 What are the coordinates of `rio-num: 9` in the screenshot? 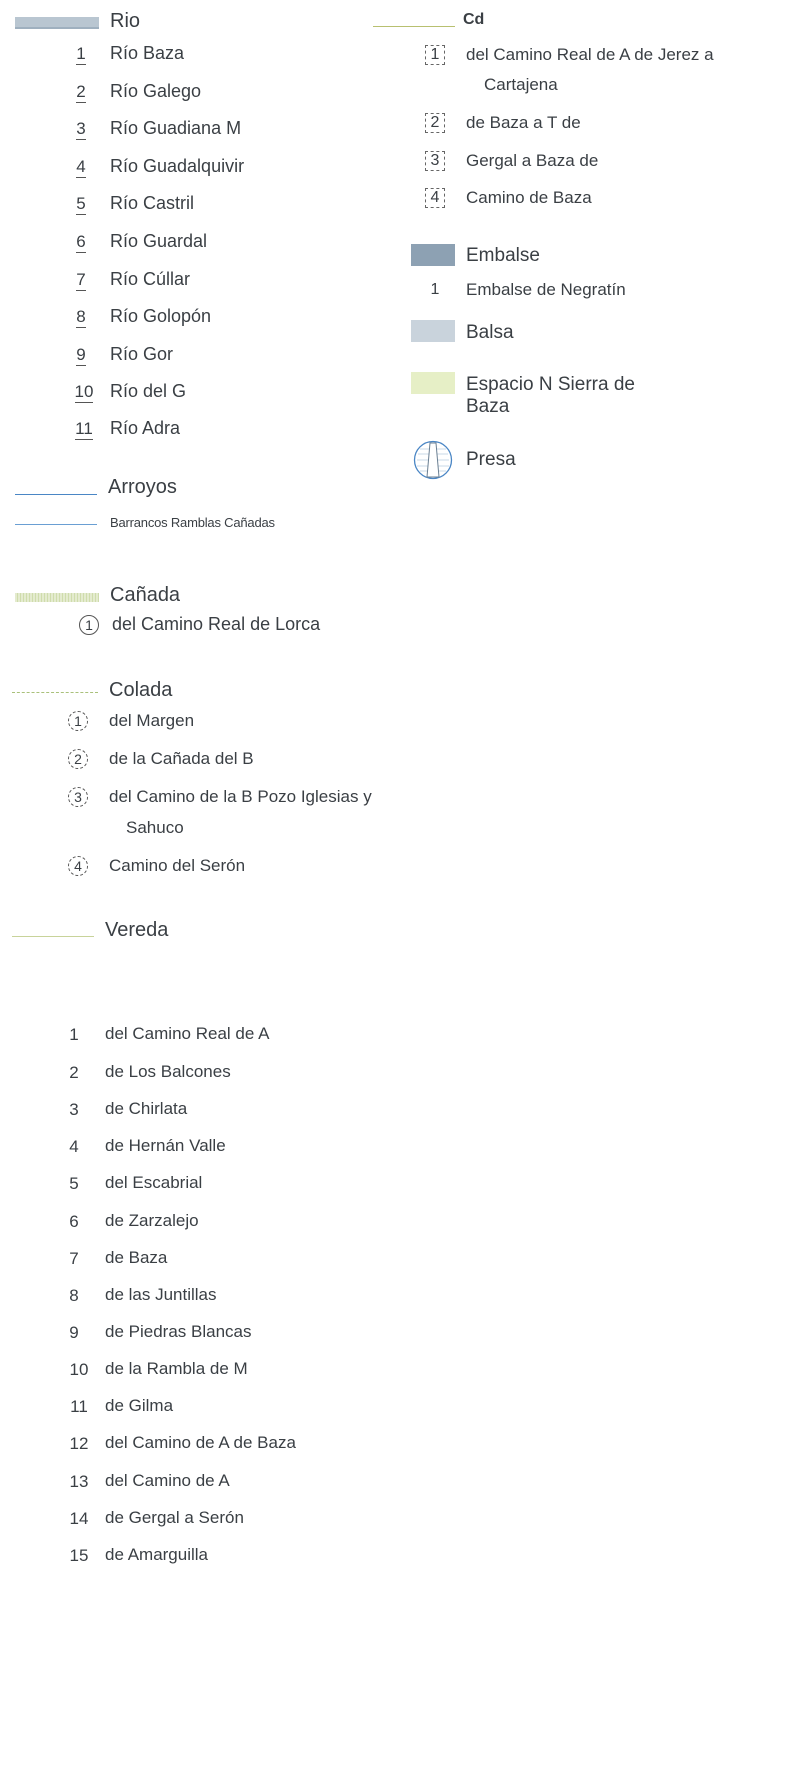 It's located at (81, 355).